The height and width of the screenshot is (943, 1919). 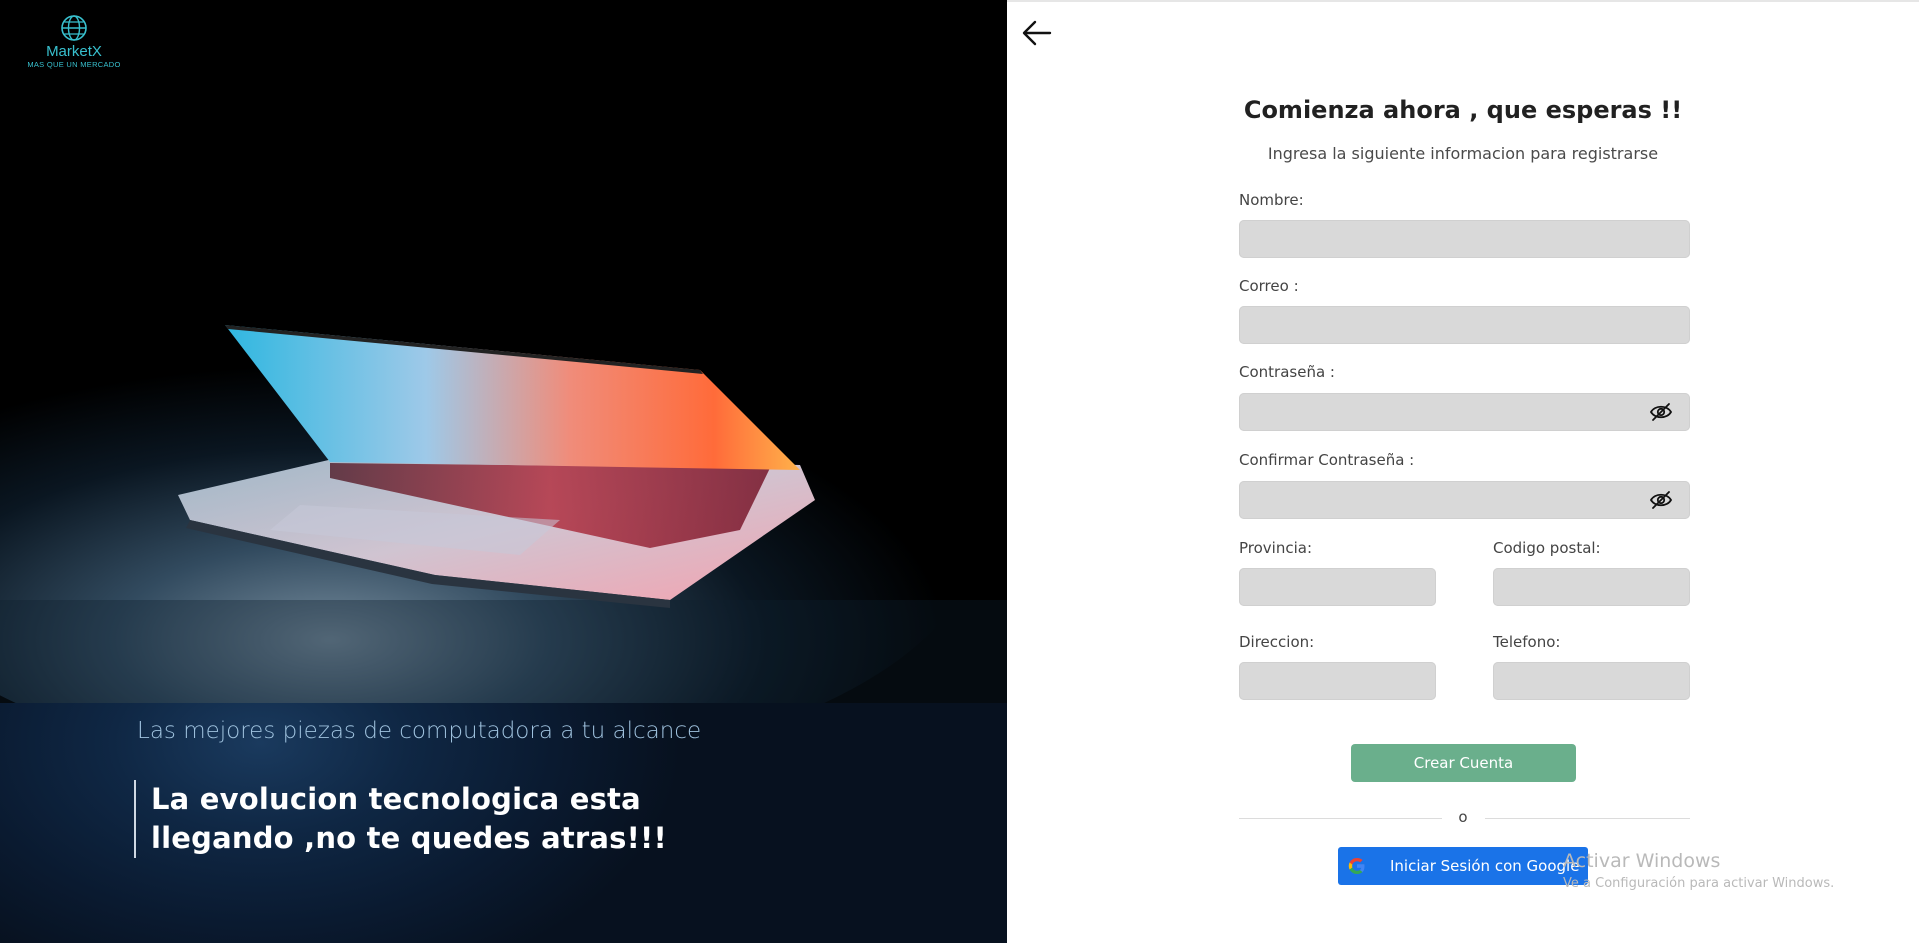 I want to click on direccion-label: Direccion:, so click(x=1277, y=642).